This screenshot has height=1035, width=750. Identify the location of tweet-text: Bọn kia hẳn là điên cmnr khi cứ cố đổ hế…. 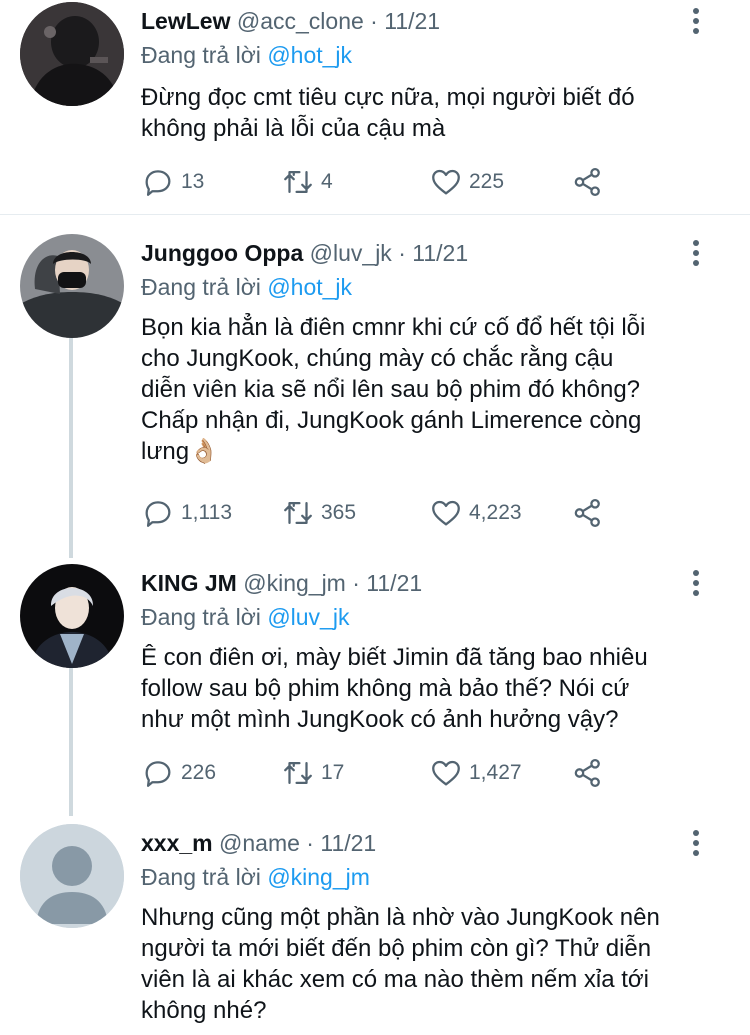
(426, 389).